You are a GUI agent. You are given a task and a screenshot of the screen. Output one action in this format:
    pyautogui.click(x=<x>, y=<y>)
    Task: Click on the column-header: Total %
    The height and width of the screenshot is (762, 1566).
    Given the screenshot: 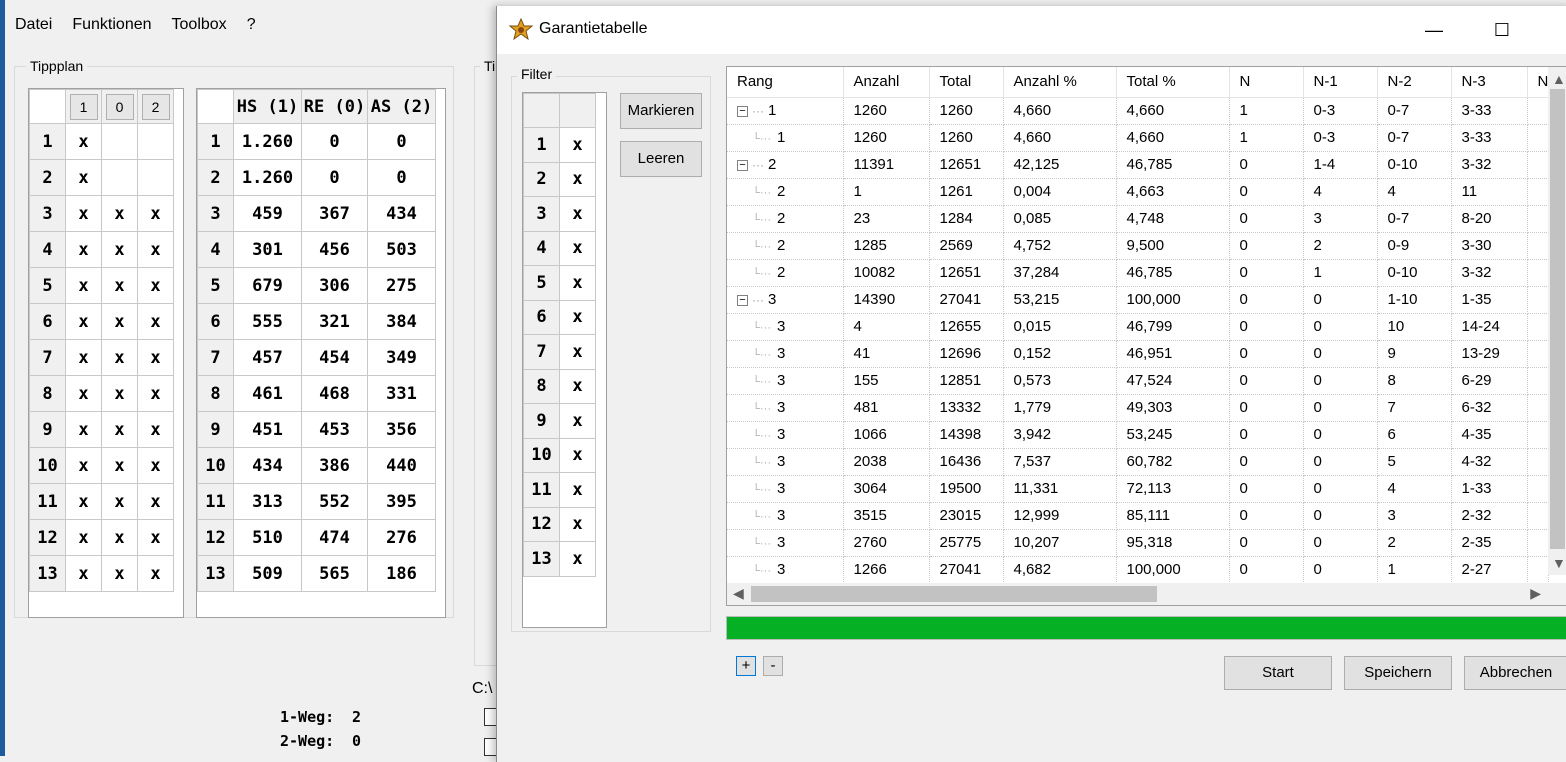 What is the action you would take?
    pyautogui.click(x=1173, y=82)
    